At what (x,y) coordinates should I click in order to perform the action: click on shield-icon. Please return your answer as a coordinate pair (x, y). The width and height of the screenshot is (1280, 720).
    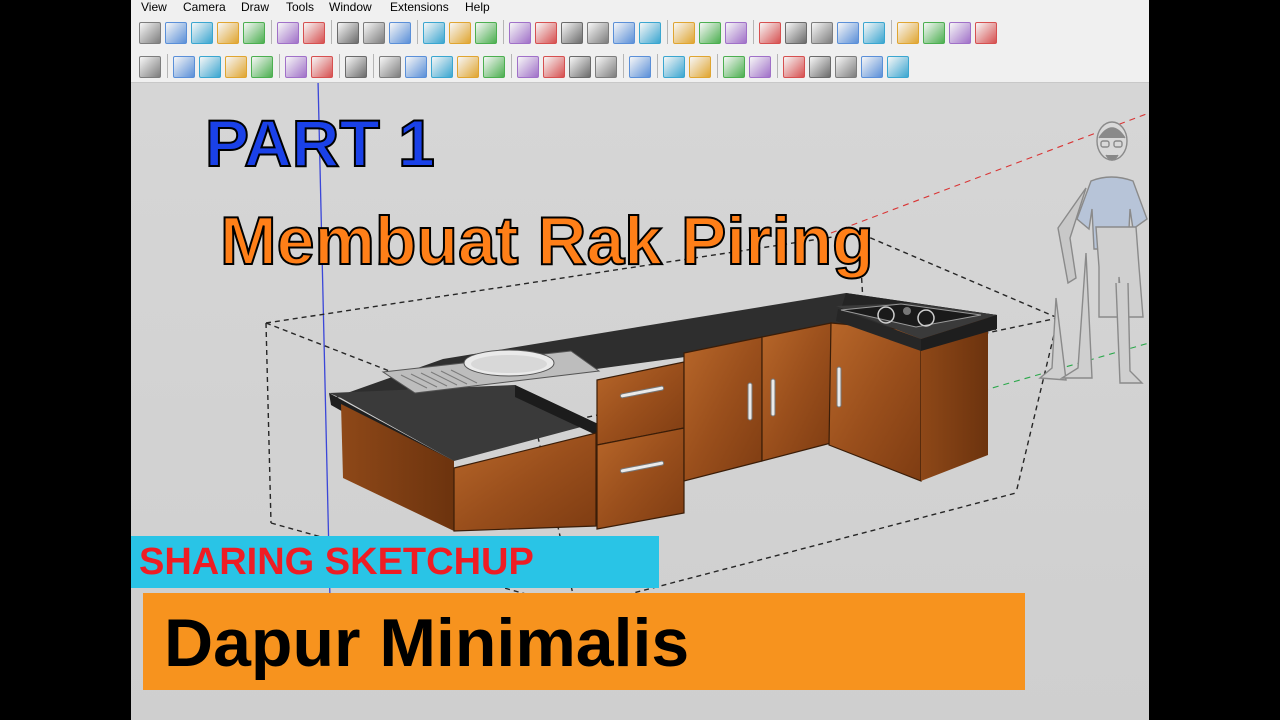
    Looking at the image, I should click on (390, 67).